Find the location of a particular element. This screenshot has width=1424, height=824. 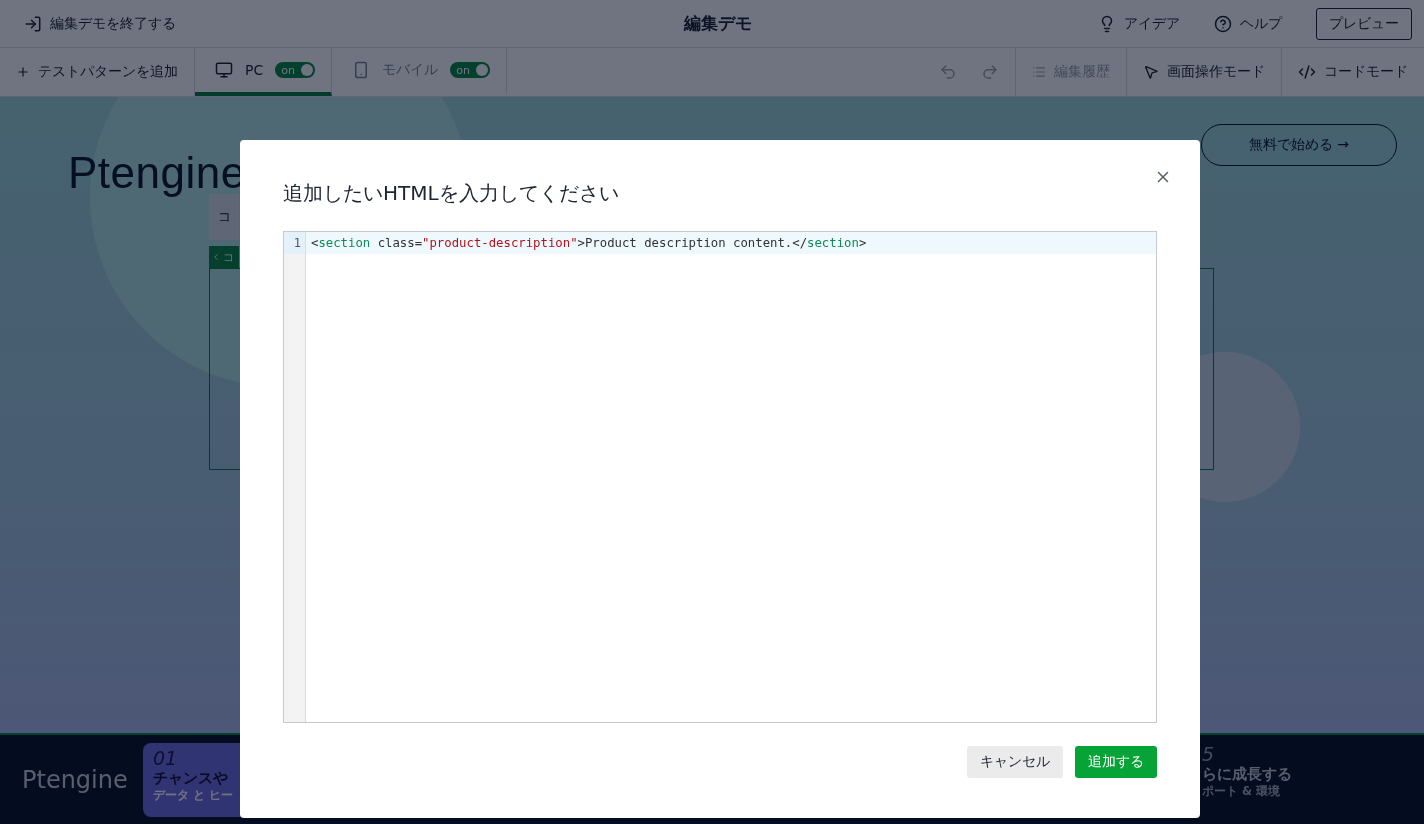

monitor-icon is located at coordinates (224, 70).